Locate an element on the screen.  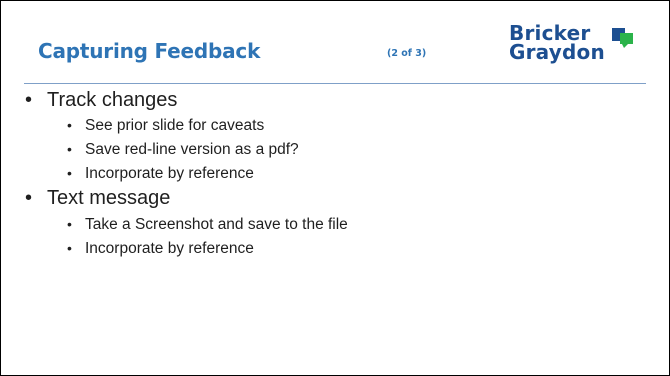
sub-bullet-text: Save red-line version as a pdf? is located at coordinates (192, 149).